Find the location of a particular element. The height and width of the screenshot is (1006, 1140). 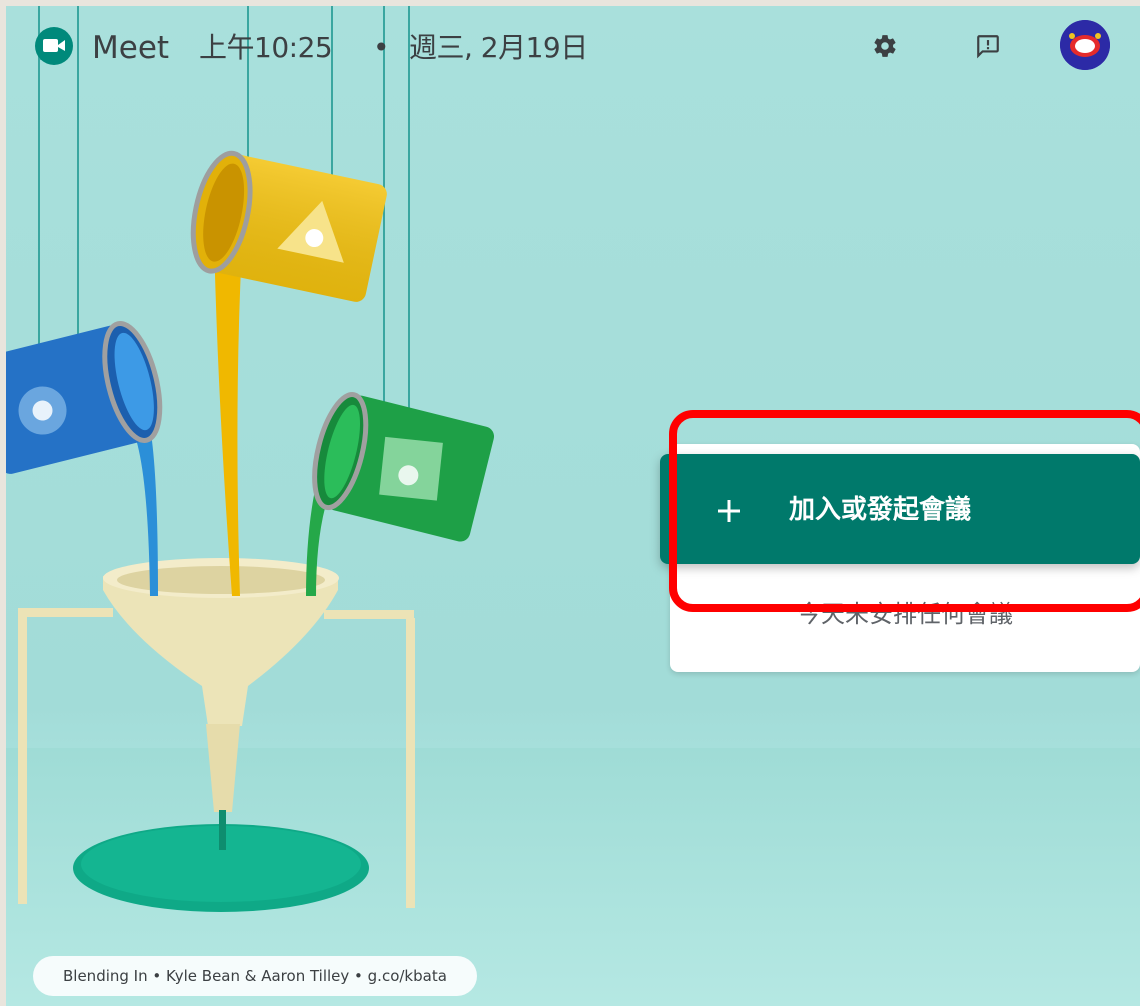

feedback-icon is located at coordinates (988, 47).